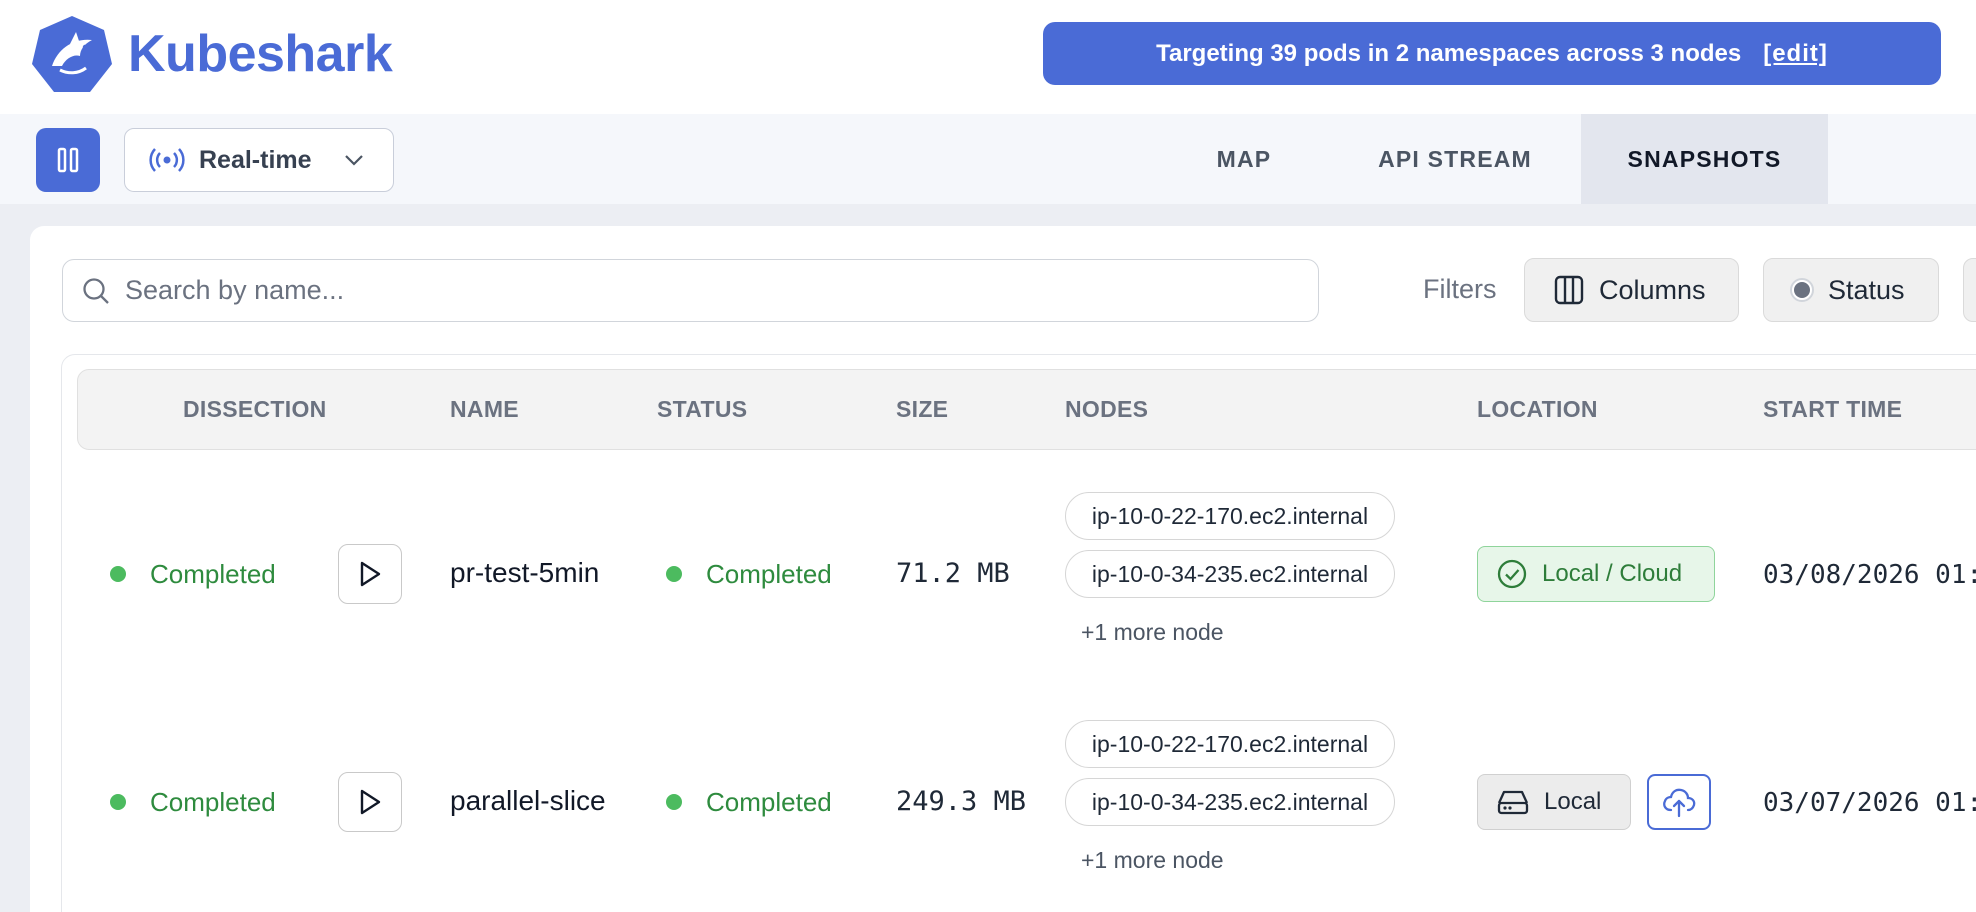  I want to click on search-icon, so click(96, 290).